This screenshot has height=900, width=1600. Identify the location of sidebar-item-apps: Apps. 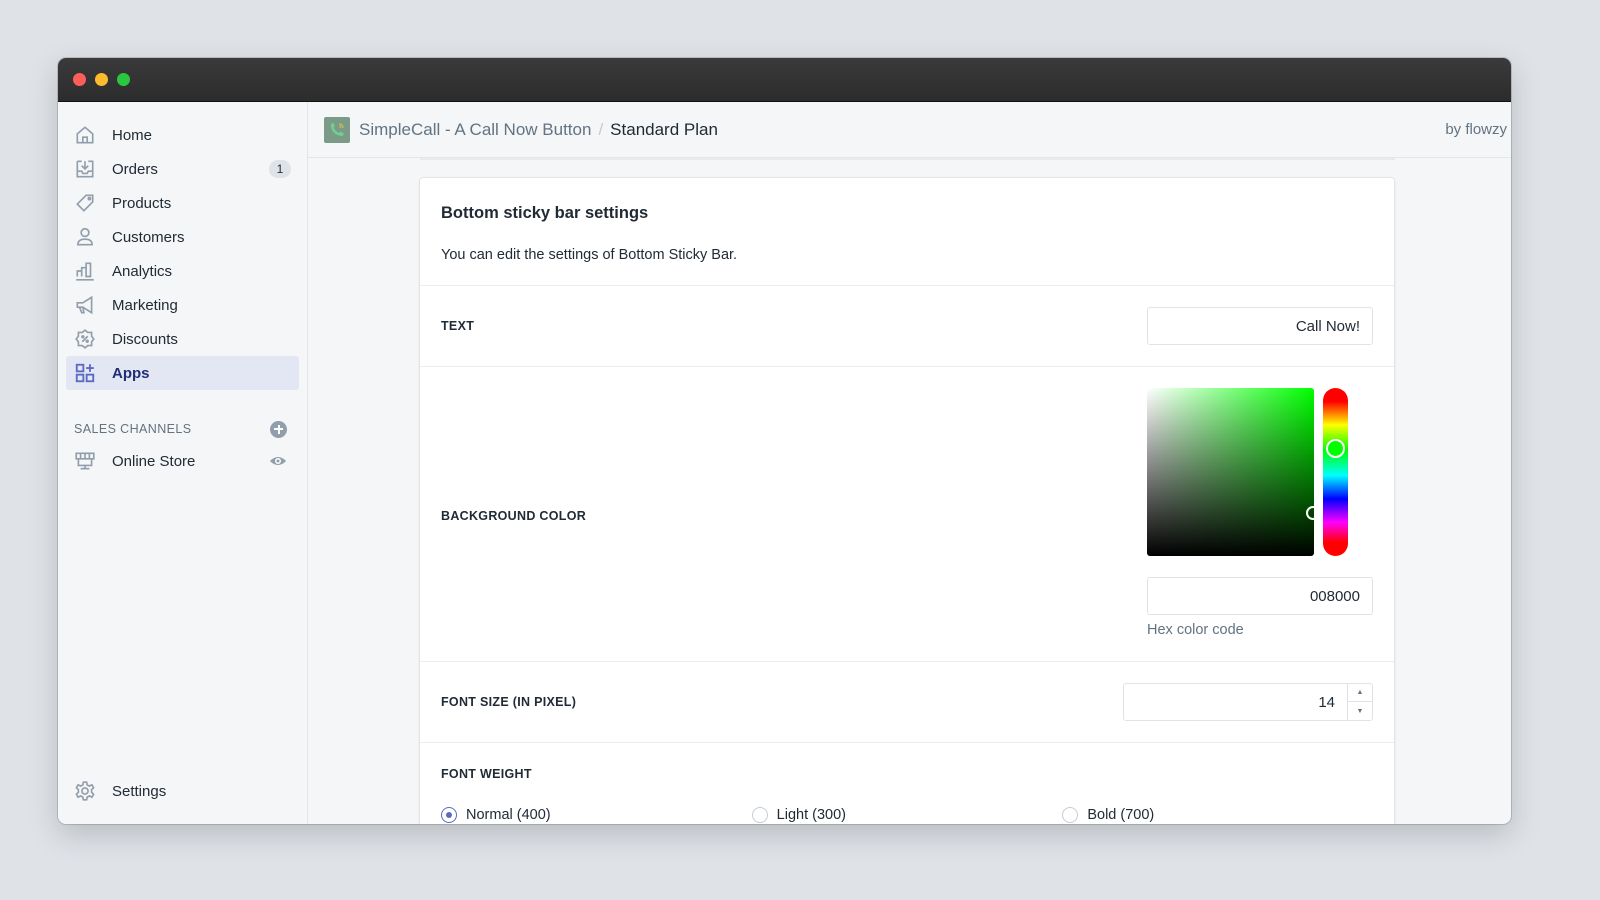
(182, 373).